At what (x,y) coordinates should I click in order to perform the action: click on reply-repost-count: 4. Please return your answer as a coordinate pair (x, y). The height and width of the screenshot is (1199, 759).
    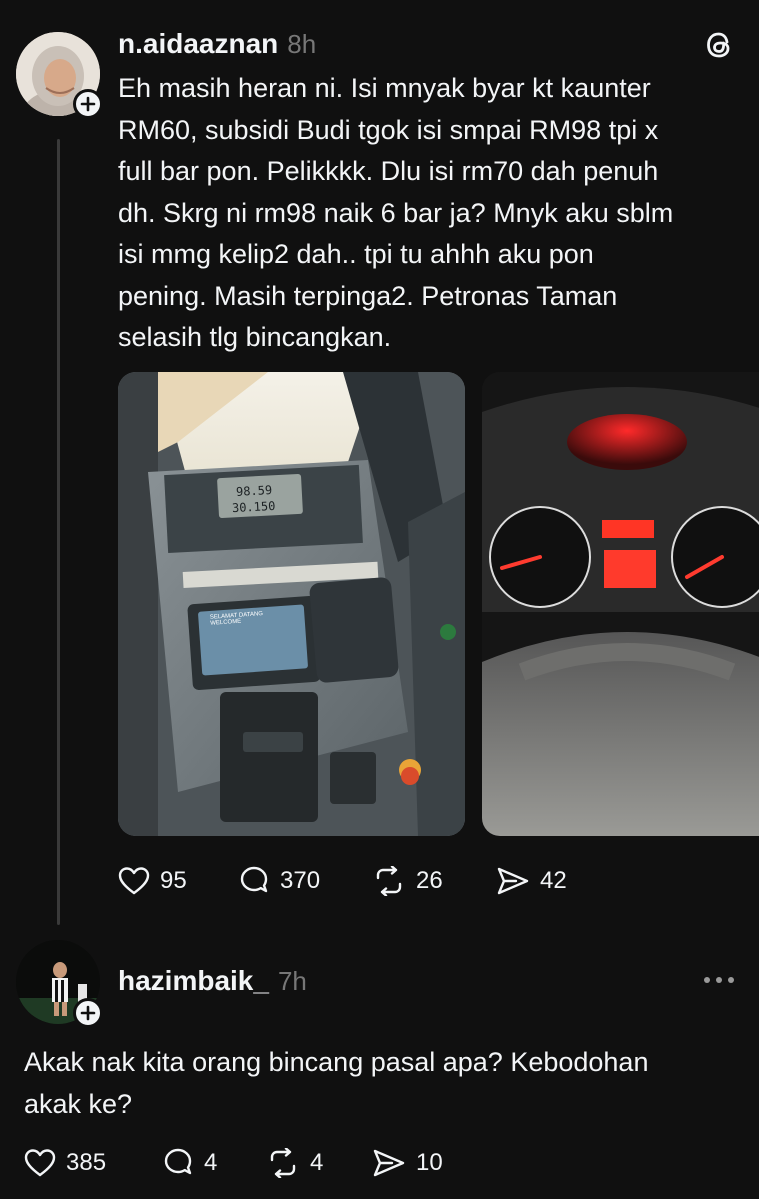
    Looking at the image, I should click on (317, 1162).